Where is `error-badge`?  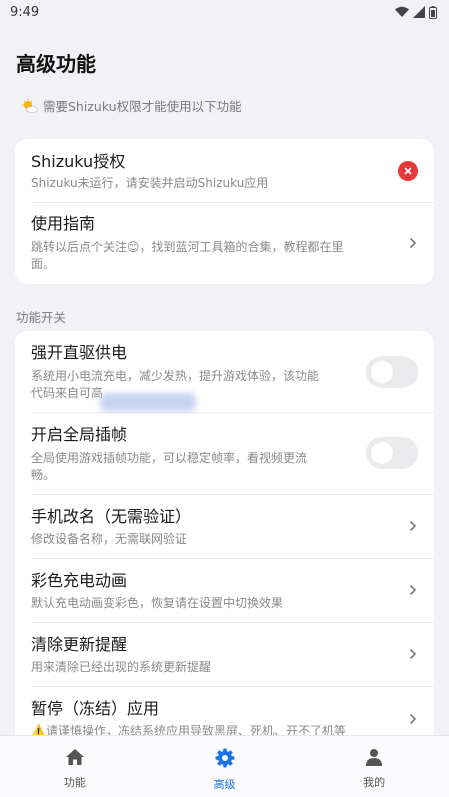
error-badge is located at coordinates (408, 170).